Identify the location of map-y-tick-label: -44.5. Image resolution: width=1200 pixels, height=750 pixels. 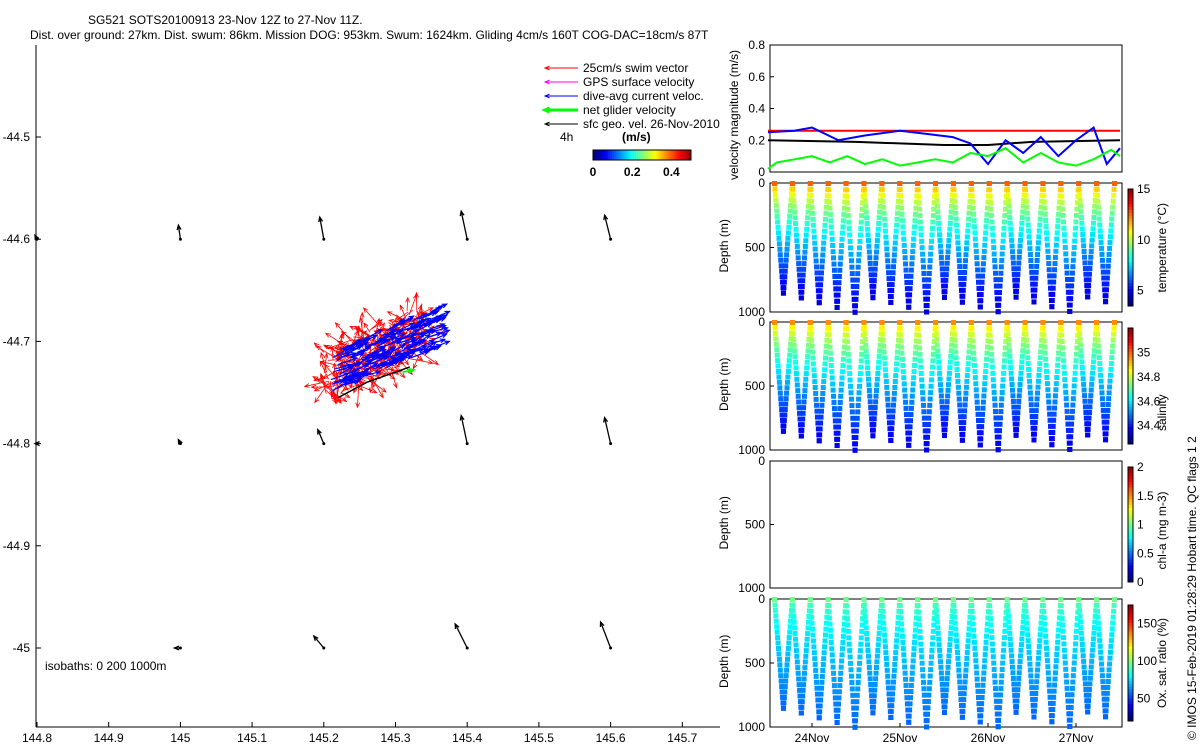
(17, 137).